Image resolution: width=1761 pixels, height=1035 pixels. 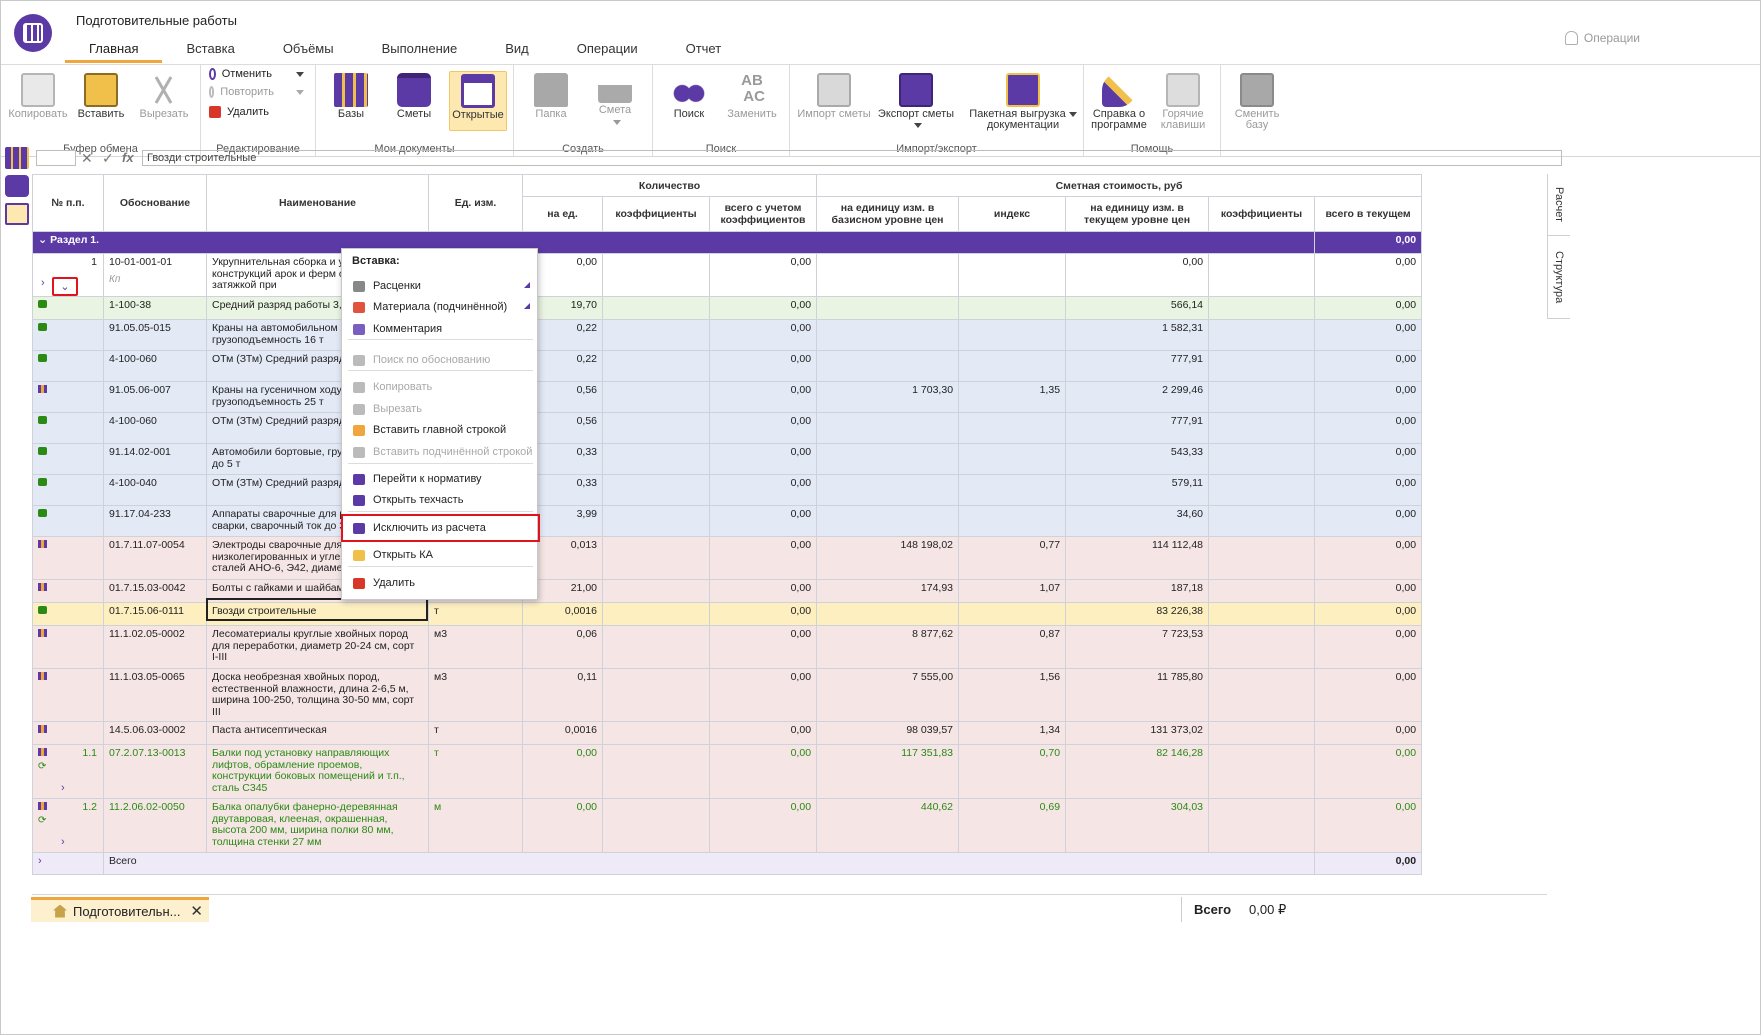 What do you see at coordinates (1137, 521) in the screenshot?
I see `cell-current-price: 34,60` at bounding box center [1137, 521].